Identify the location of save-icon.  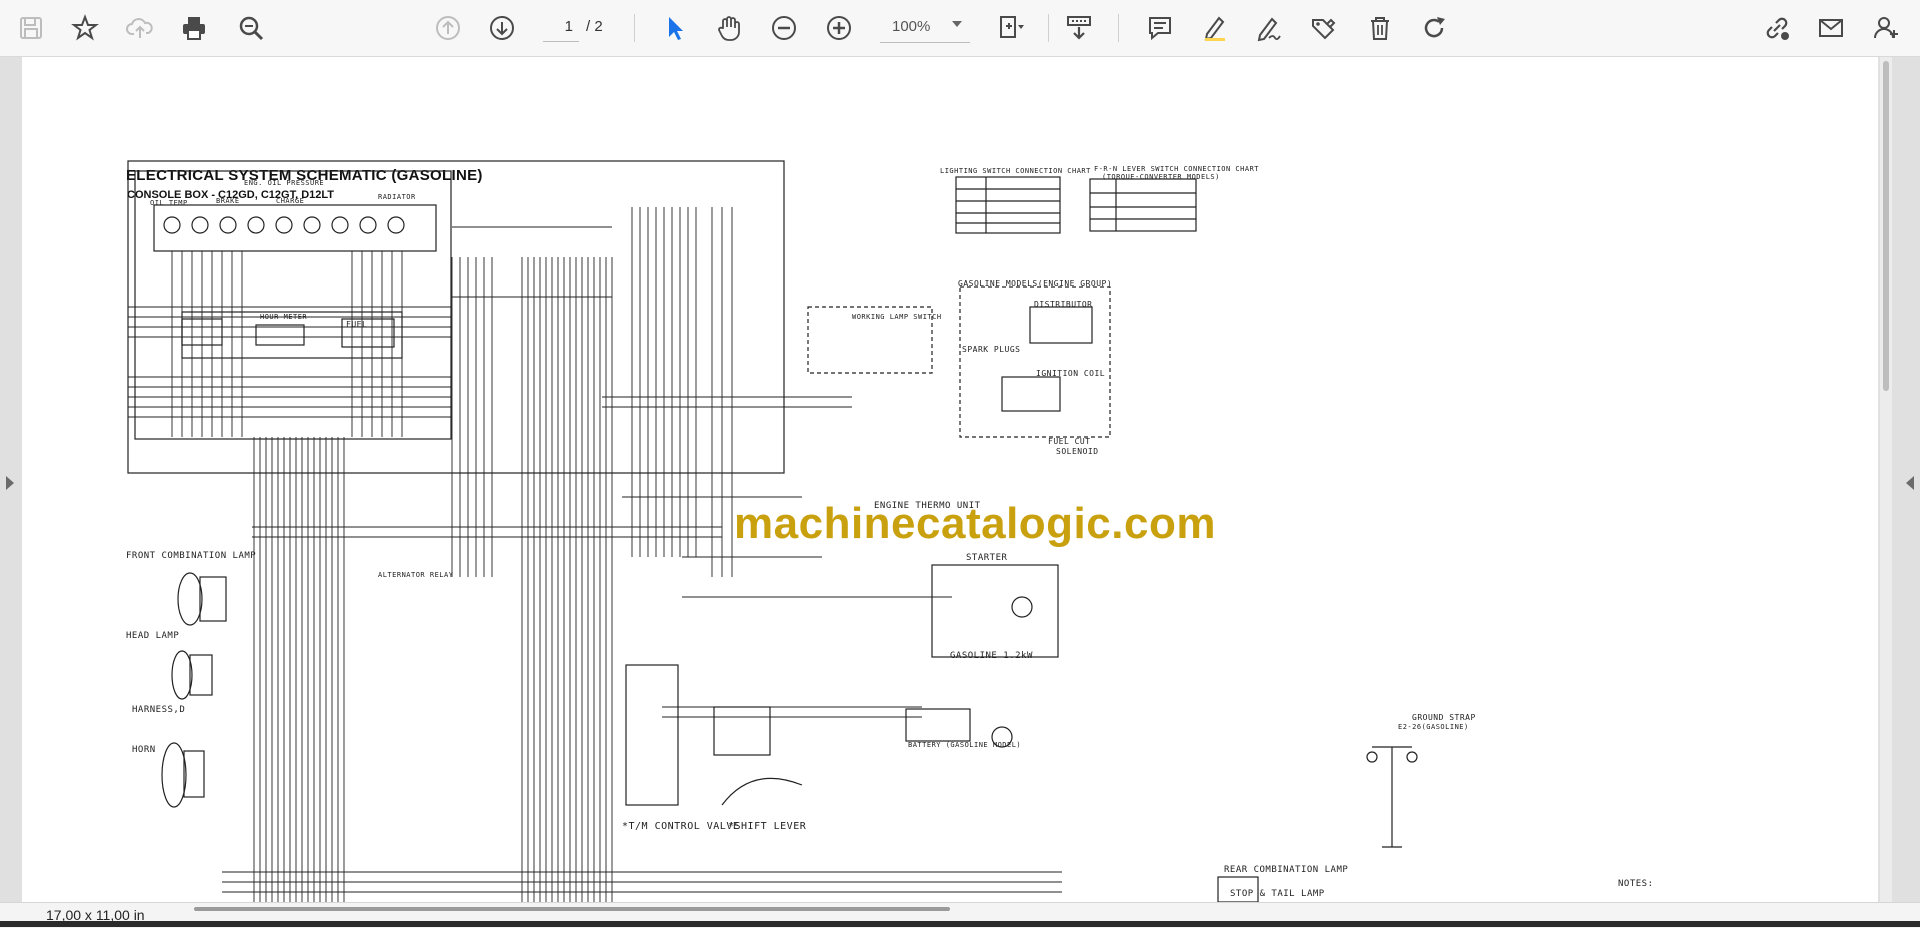
(31, 28).